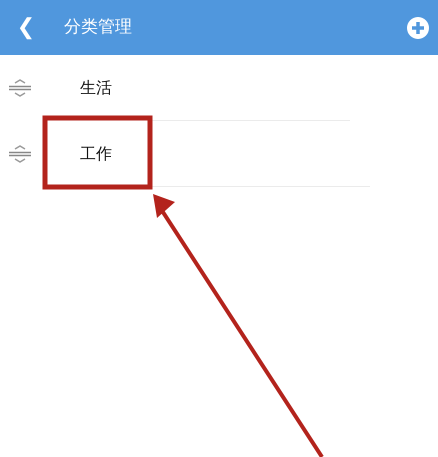 This screenshot has width=438, height=457. Describe the element at coordinates (96, 154) in the screenshot. I see `category-label: 工作` at that location.